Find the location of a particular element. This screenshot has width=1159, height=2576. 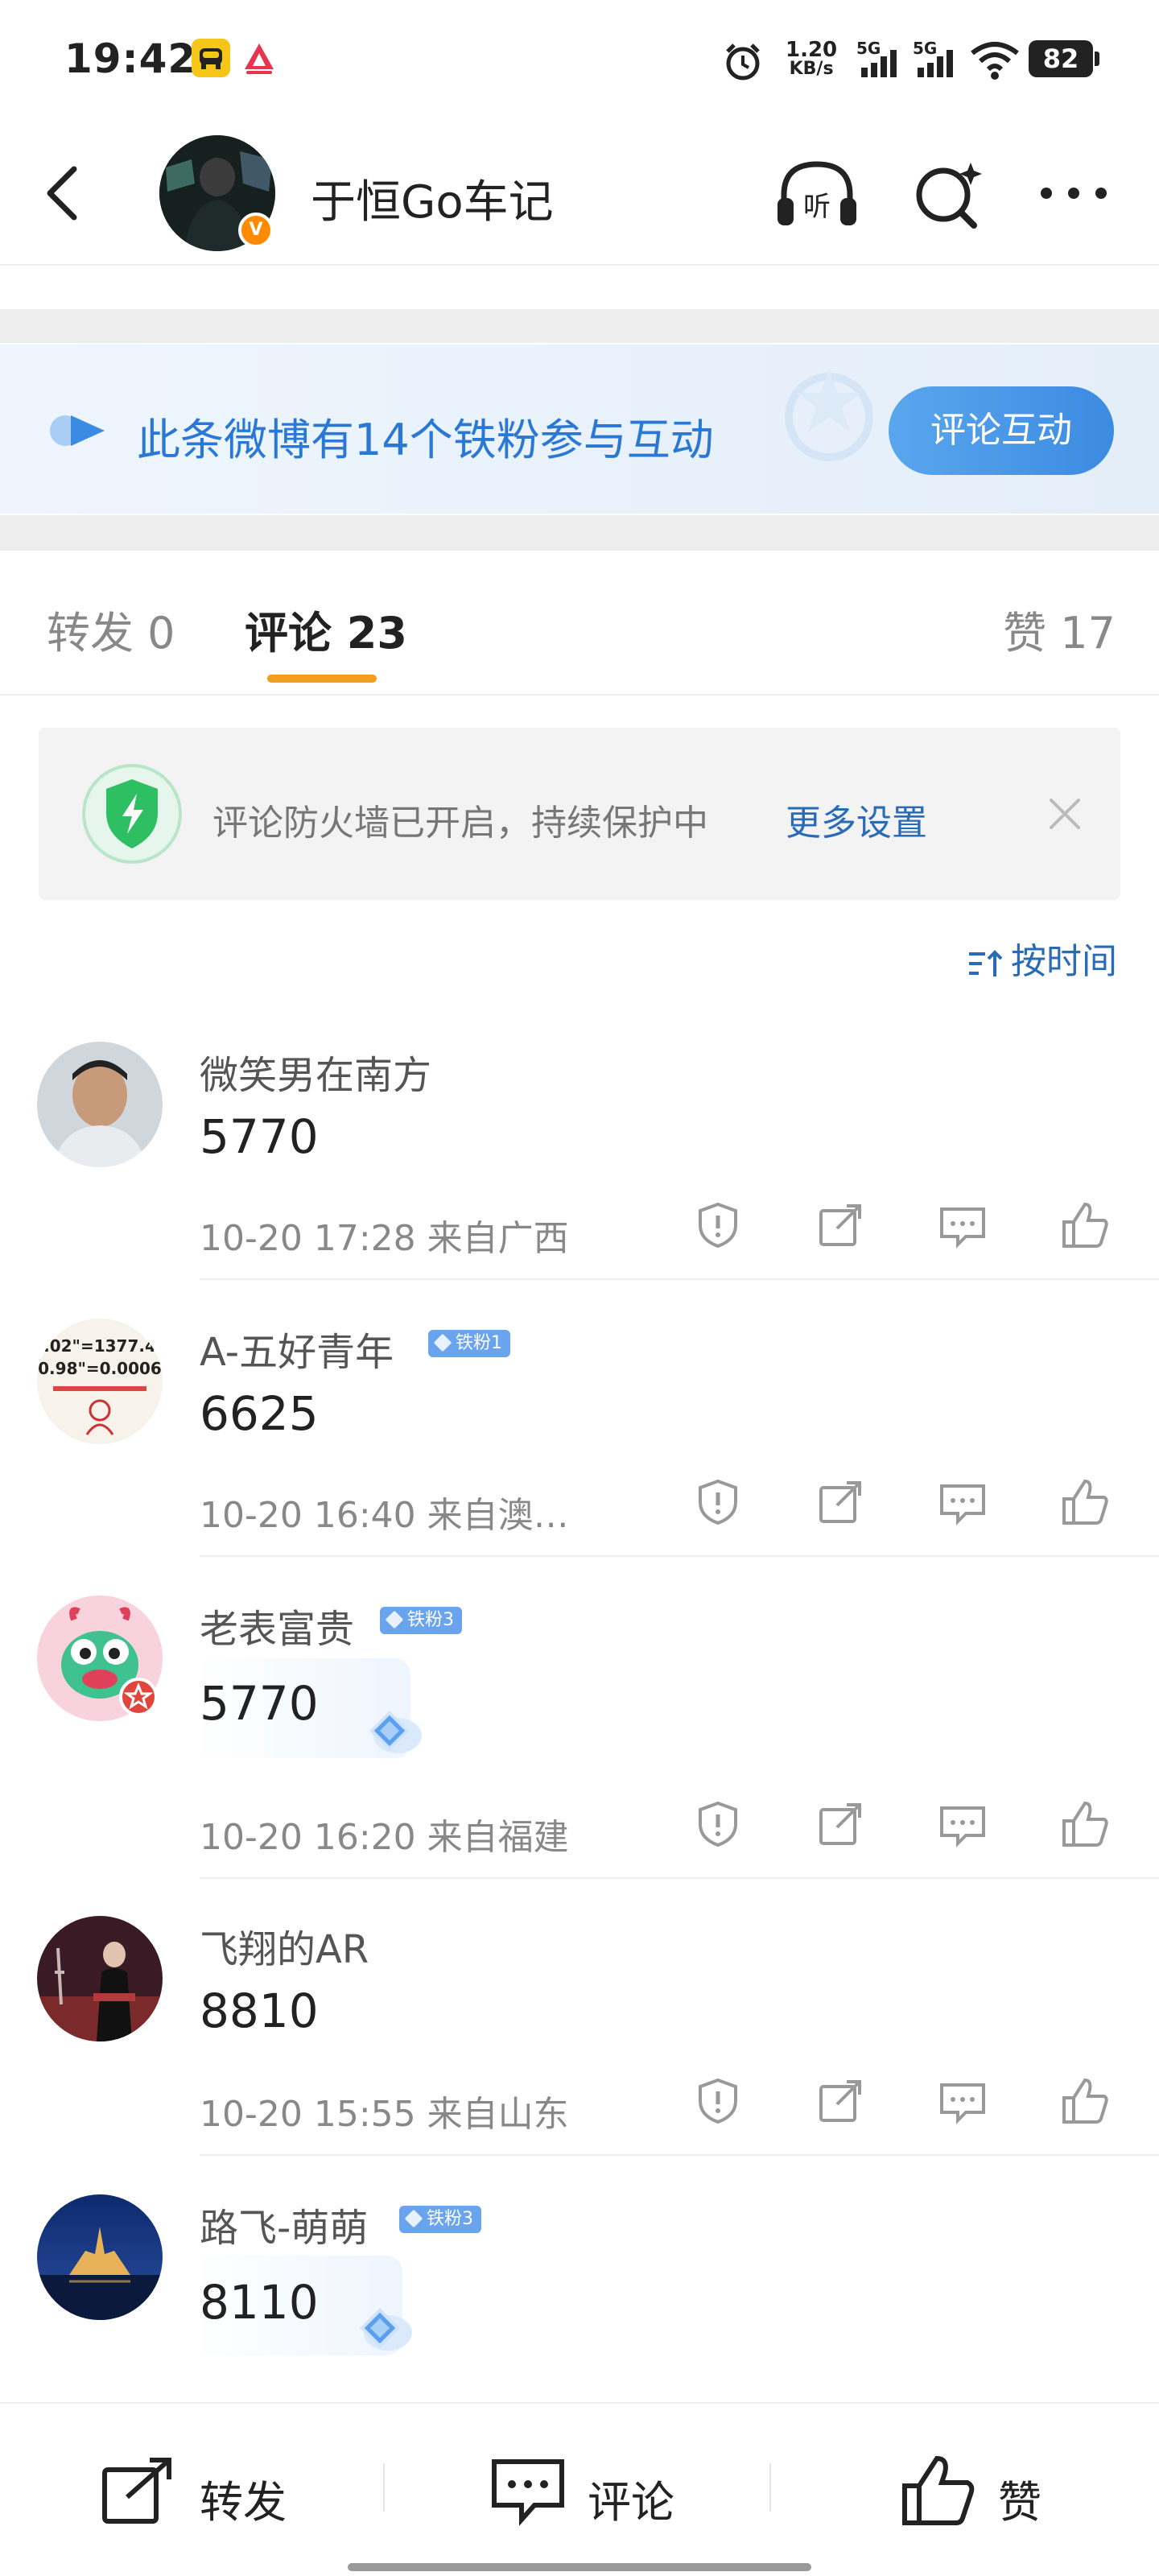

like-button is located at coordinates (940, 2490).